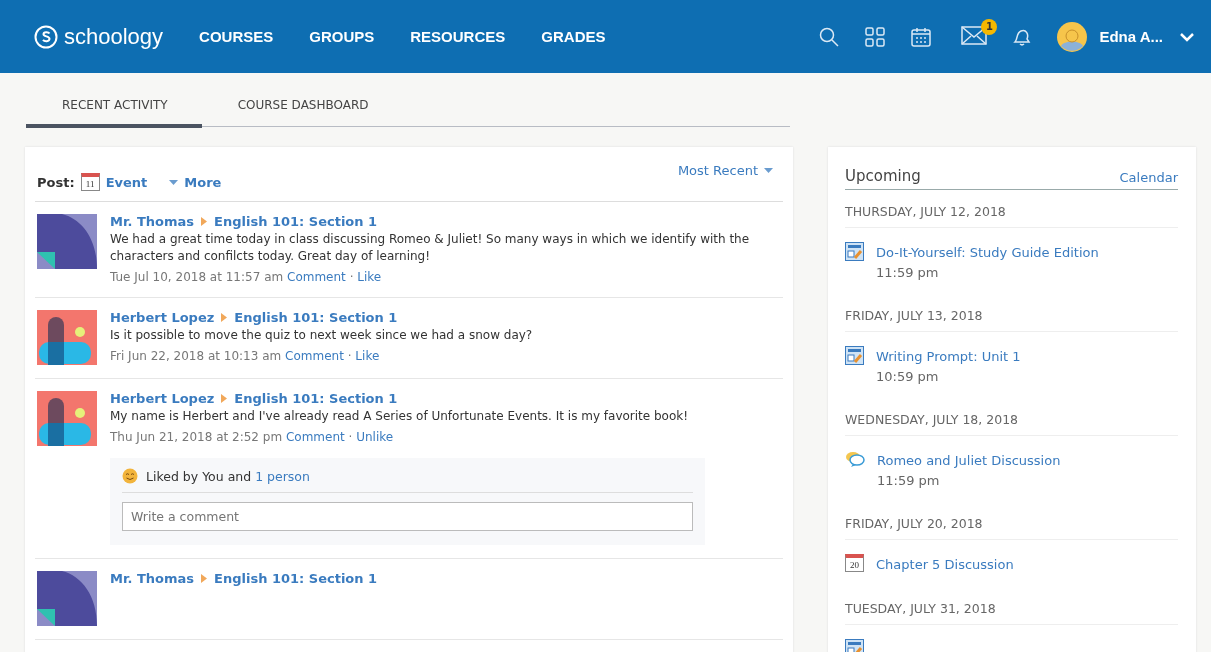 The height and width of the screenshot is (652, 1211). Describe the element at coordinates (855, 459) in the screenshot. I see `speech-bubbles-icon` at that location.